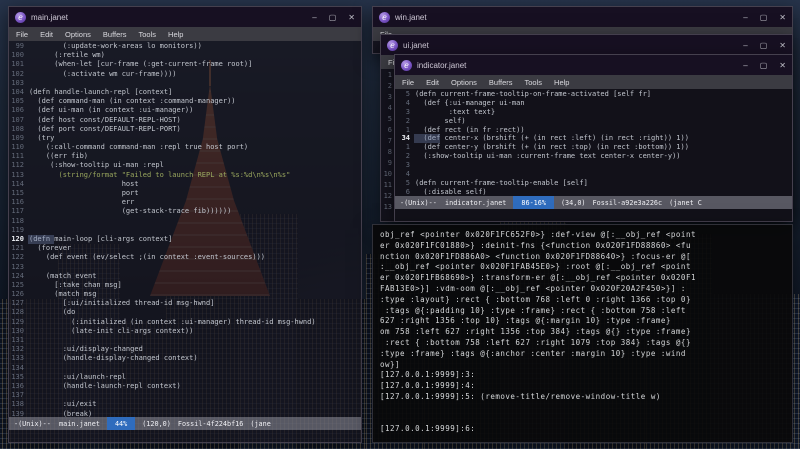  What do you see at coordinates (573, 202) in the screenshot?
I see `modeline-cursor-position: (34,0)` at bounding box center [573, 202].